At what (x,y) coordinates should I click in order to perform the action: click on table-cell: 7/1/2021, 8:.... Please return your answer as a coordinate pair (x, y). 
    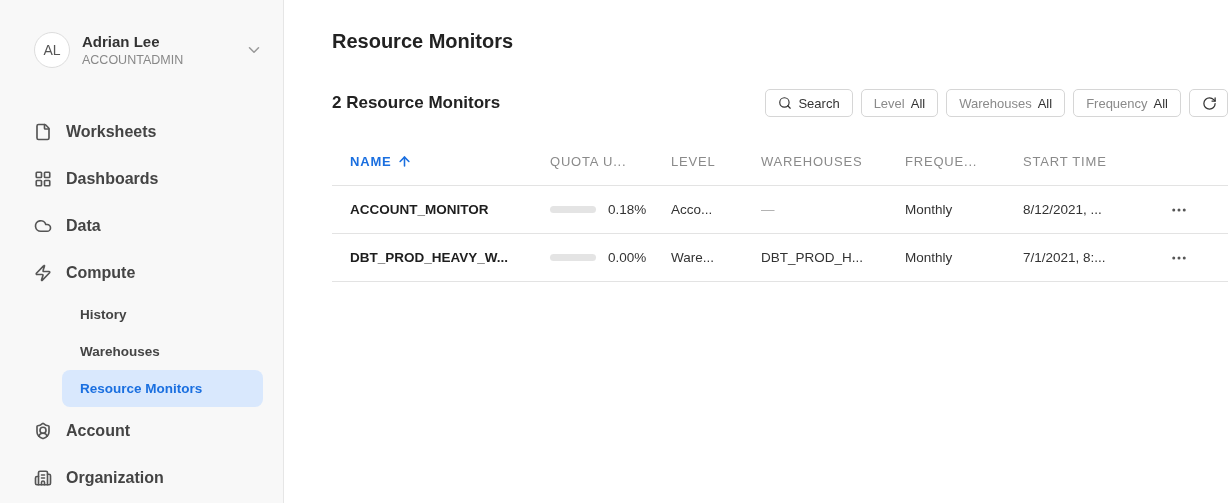
    Looking at the image, I should click on (1078, 258).